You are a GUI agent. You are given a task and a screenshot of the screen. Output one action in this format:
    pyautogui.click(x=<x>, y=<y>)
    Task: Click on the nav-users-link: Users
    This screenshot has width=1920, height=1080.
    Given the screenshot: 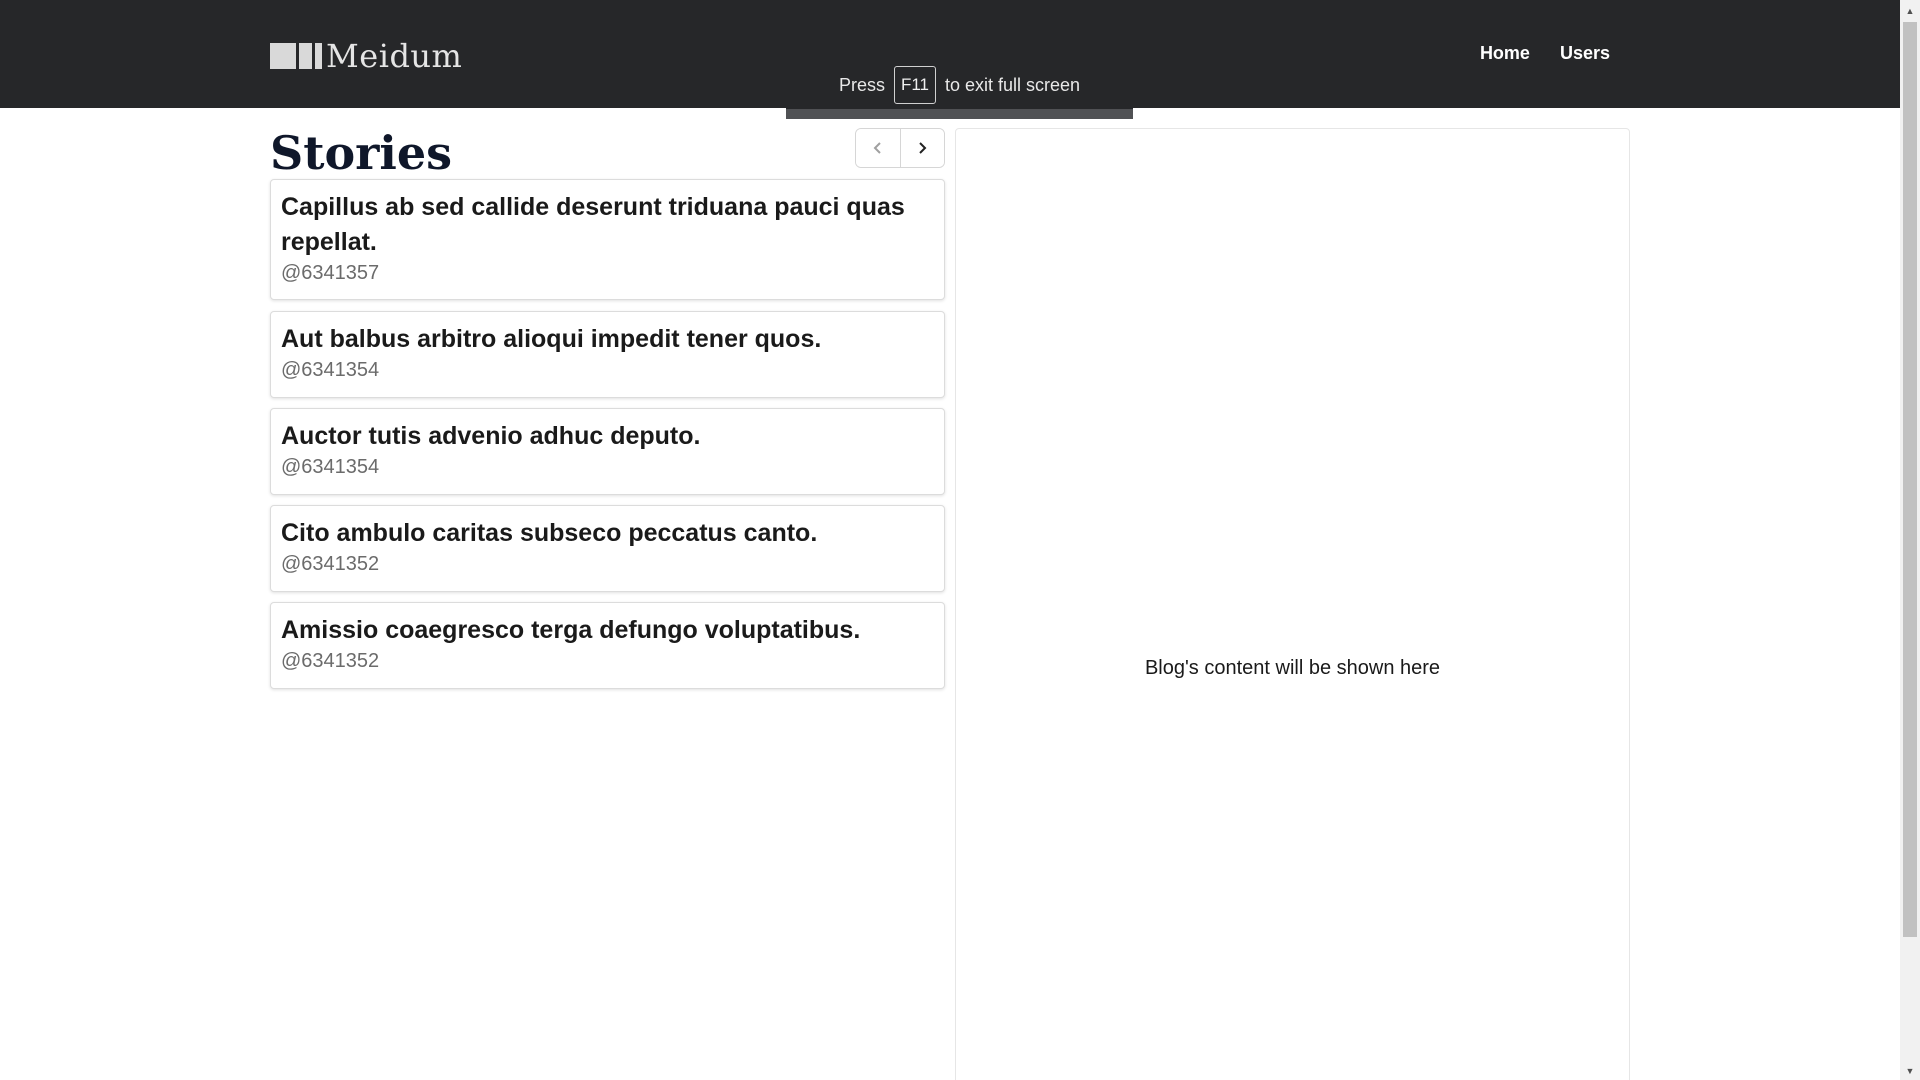 What is the action you would take?
    pyautogui.click(x=1585, y=53)
    